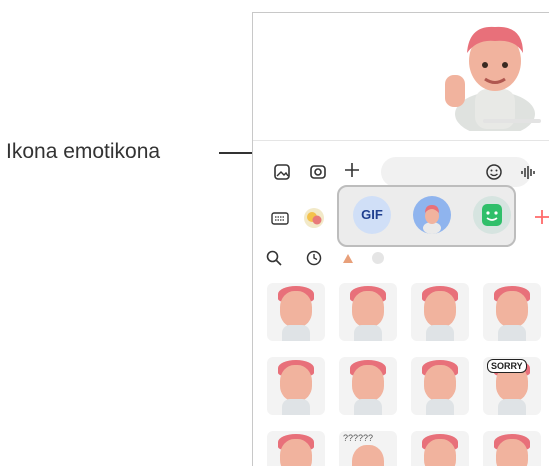  Describe the element at coordinates (352, 173) in the screenshot. I see `plus-icon` at that location.